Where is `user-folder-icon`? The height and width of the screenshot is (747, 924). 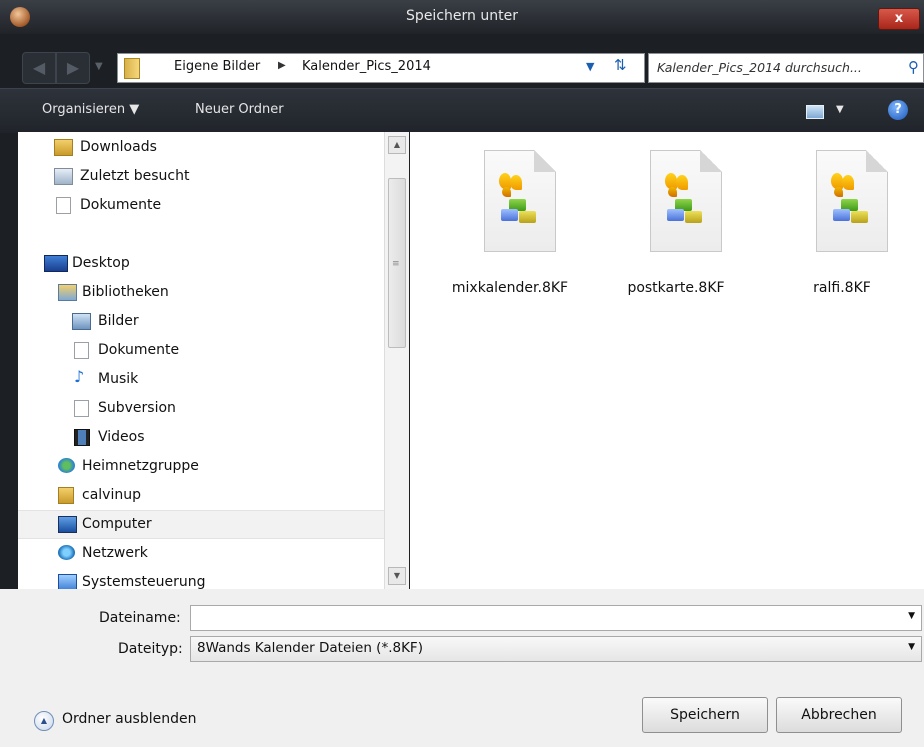 user-folder-icon is located at coordinates (66, 495).